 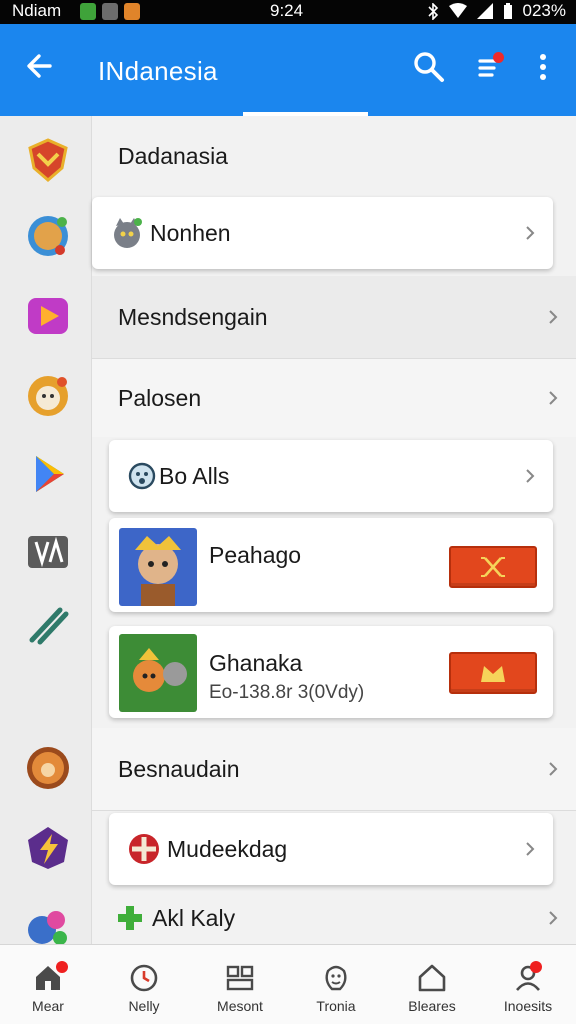 I want to click on character-game-icon, so click(x=48, y=396).